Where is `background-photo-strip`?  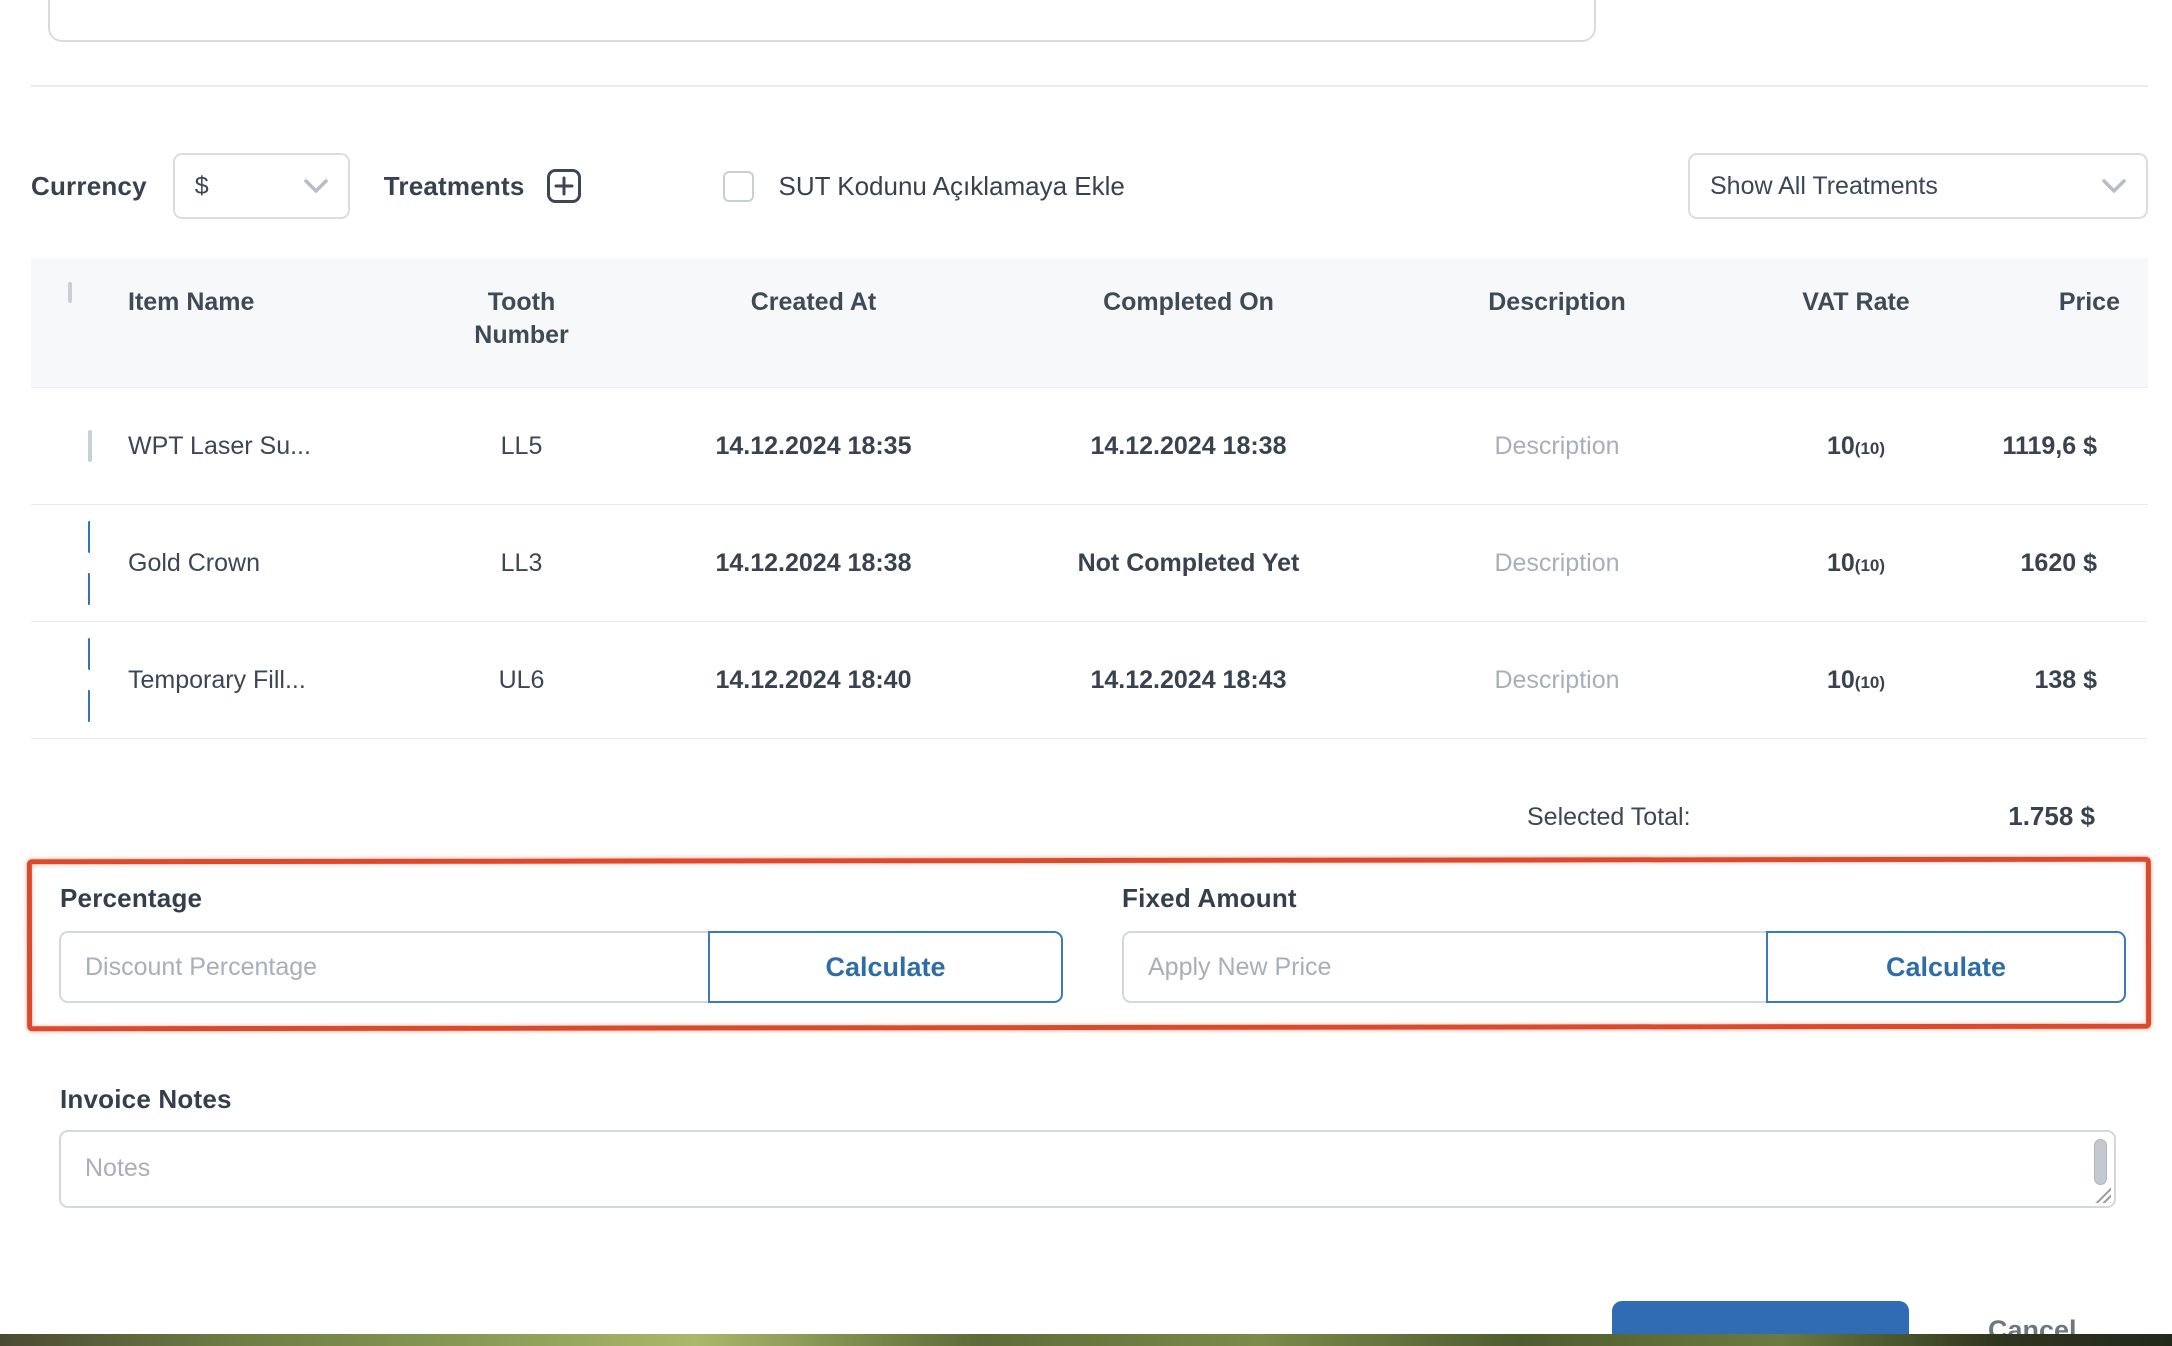 background-photo-strip is located at coordinates (1086, 1340).